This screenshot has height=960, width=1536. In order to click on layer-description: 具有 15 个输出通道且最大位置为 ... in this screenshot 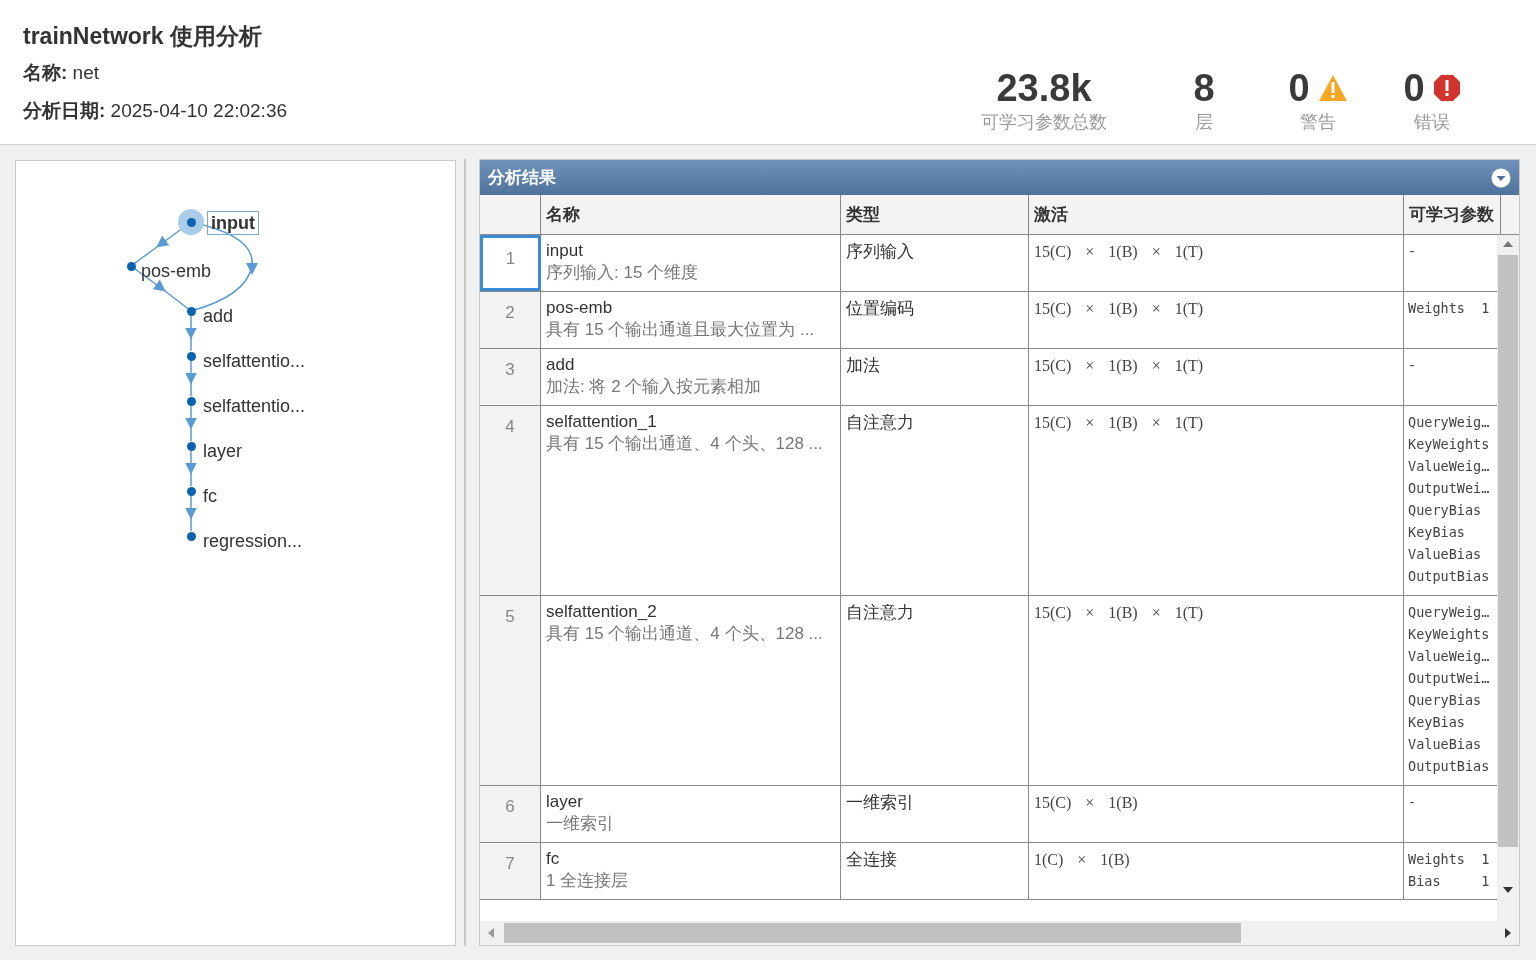, I will do `click(681, 330)`.